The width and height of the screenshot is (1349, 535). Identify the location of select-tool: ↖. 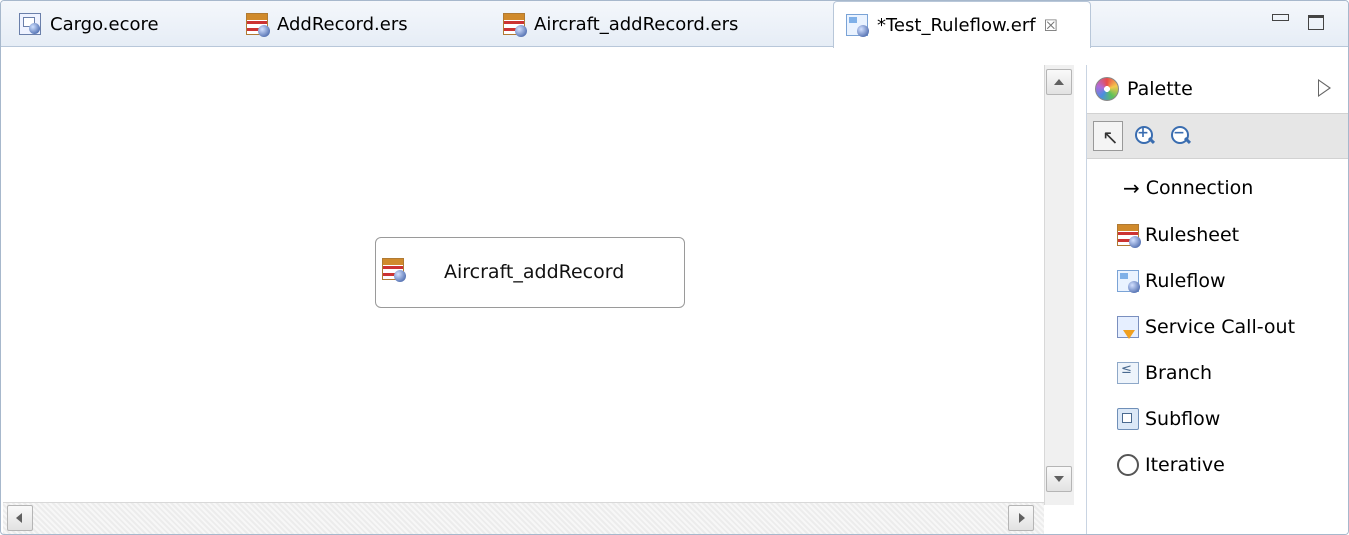
(1108, 136).